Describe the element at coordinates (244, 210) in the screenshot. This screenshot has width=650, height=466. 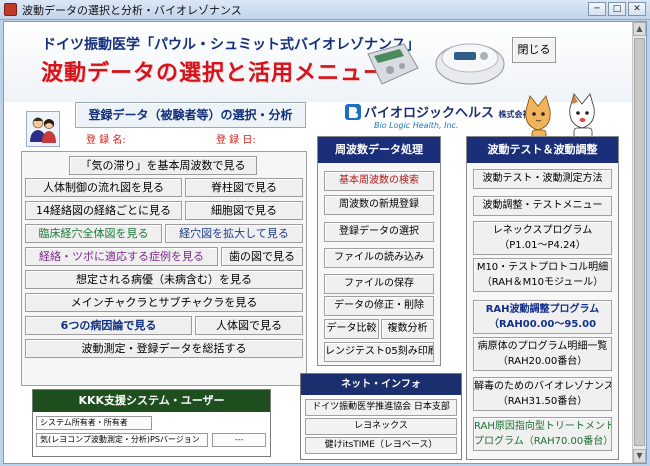
I see `cell-diagram-button: 細胞図で見る` at that location.